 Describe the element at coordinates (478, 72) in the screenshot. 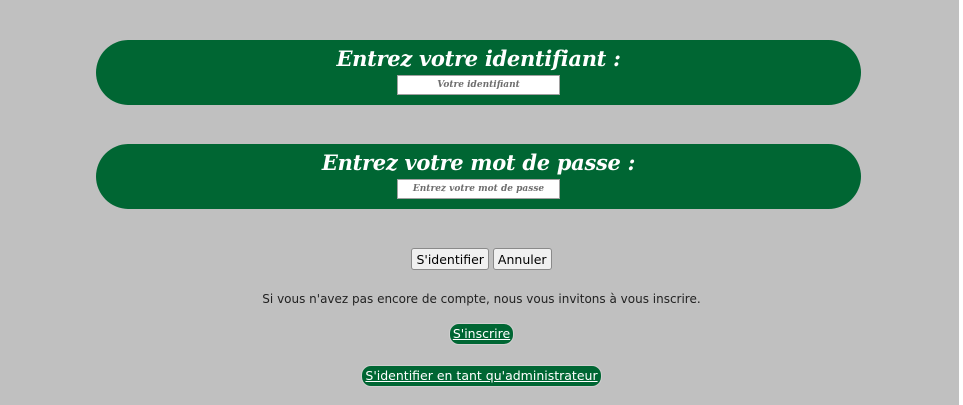

I see `login-panel: Entrez votre identifiant :` at that location.